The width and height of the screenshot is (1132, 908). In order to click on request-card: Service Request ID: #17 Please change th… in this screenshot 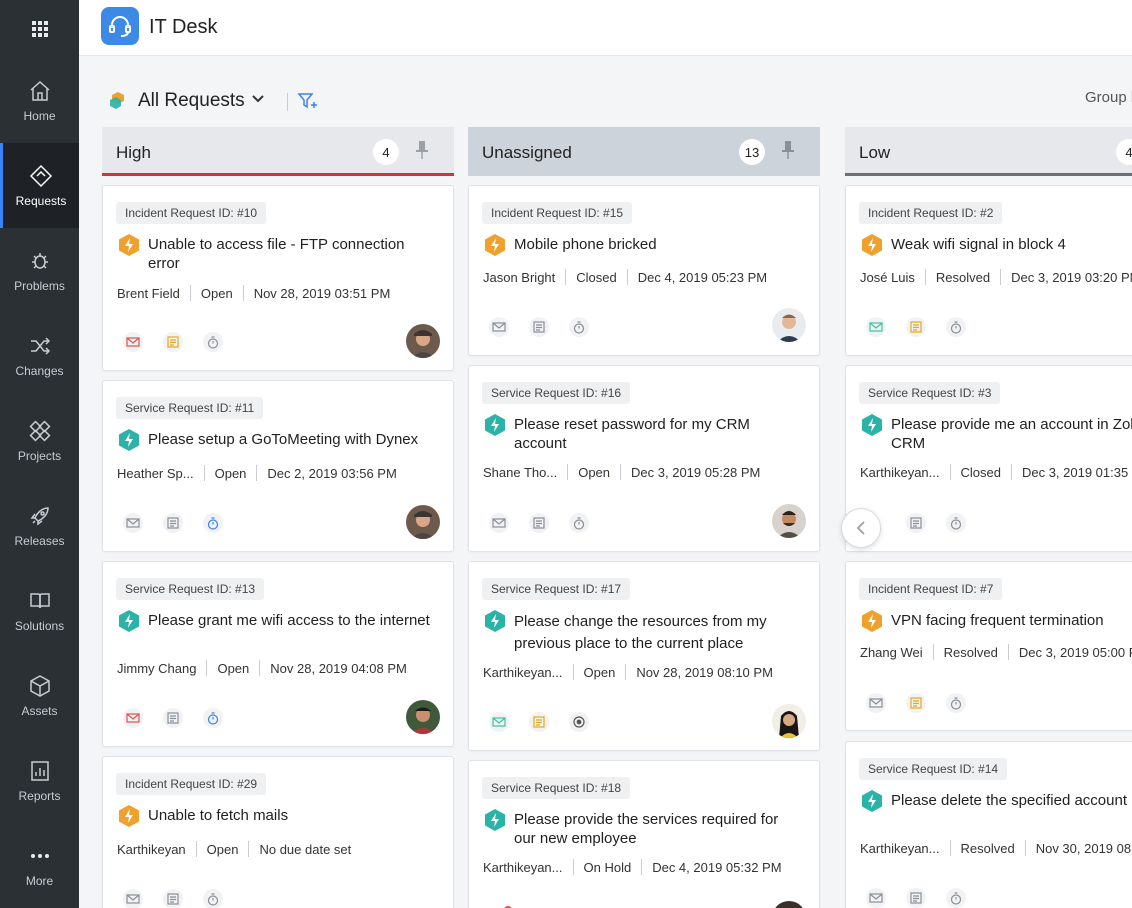, I will do `click(644, 656)`.